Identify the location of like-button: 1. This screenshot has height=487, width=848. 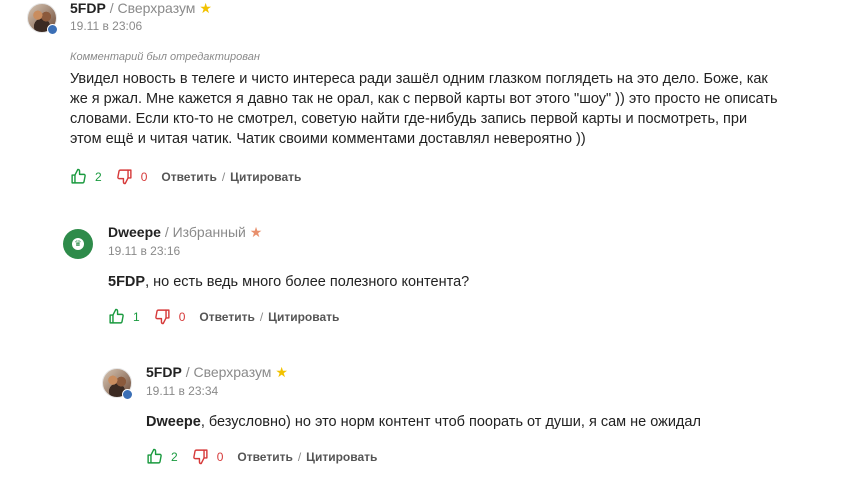
(124, 316).